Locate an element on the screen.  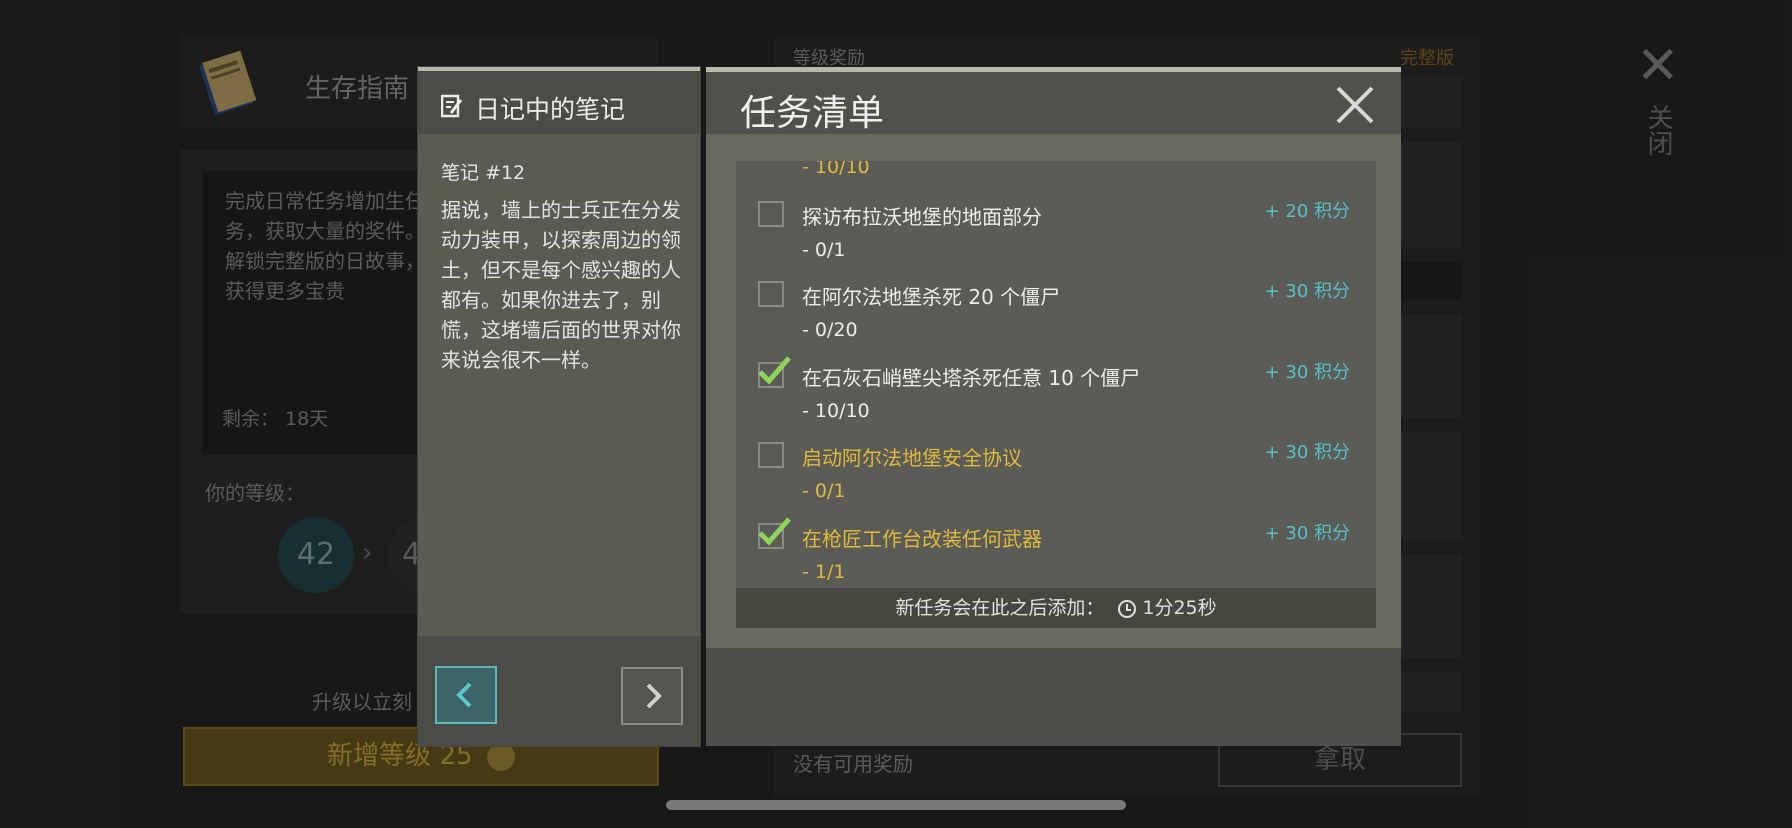
prev-note-button is located at coordinates (466, 695).